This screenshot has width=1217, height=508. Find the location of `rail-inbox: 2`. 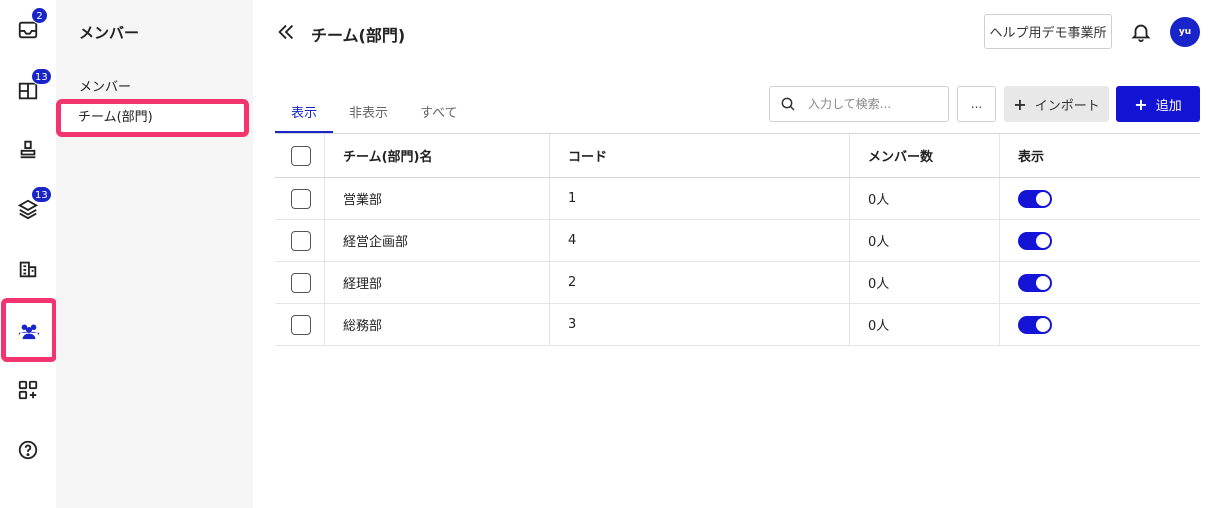

rail-inbox: 2 is located at coordinates (28, 30).